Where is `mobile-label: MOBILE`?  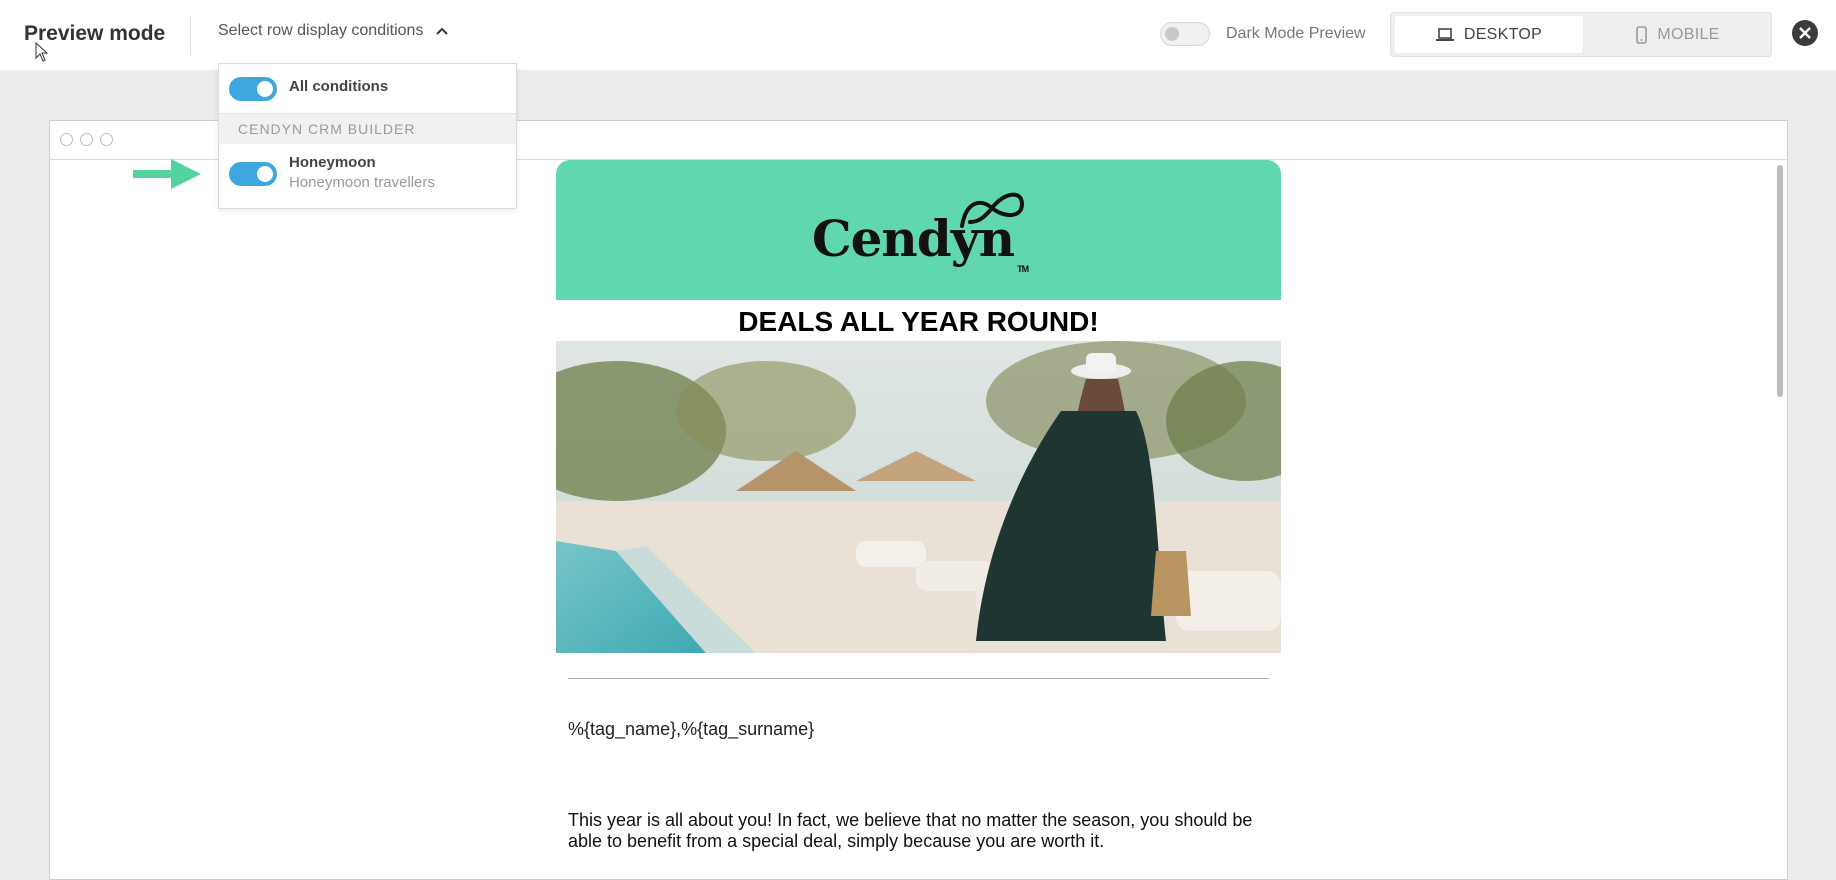 mobile-label: MOBILE is located at coordinates (1688, 34).